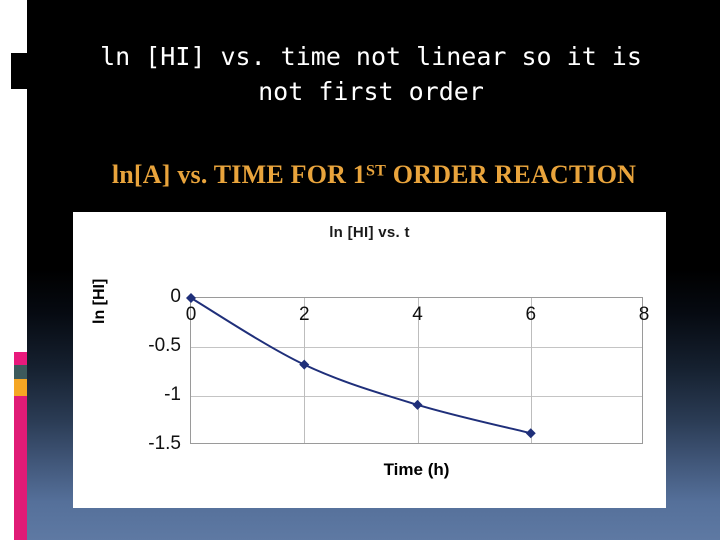  What do you see at coordinates (416, 469) in the screenshot?
I see `chart-x-axis-title: Time (h)` at bounding box center [416, 469].